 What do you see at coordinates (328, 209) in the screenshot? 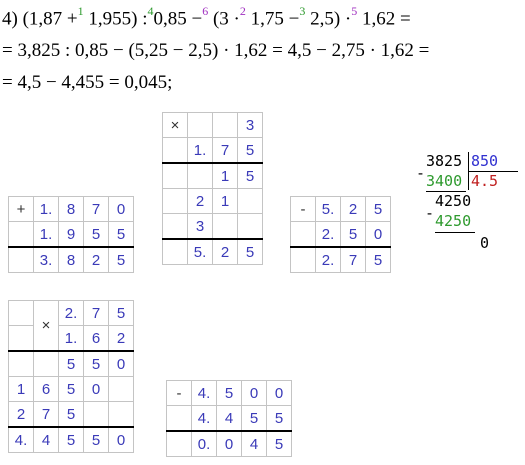
I see `grid-cell: 5.` at bounding box center [328, 209].